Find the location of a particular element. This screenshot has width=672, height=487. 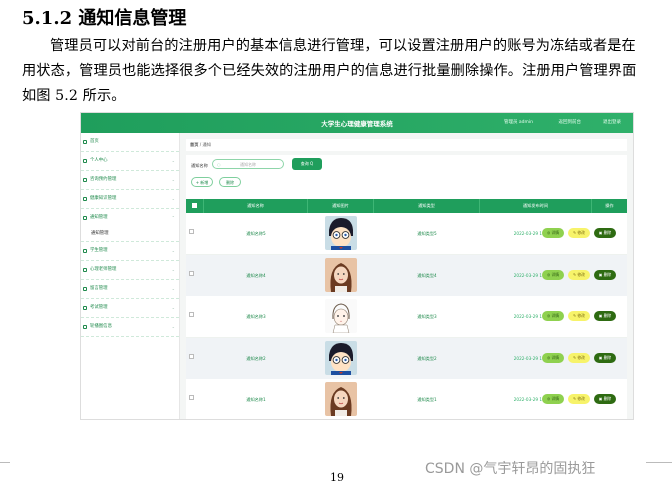

sidebar-item-carousel: 轮播图信息 ⌄ is located at coordinates (130, 327).